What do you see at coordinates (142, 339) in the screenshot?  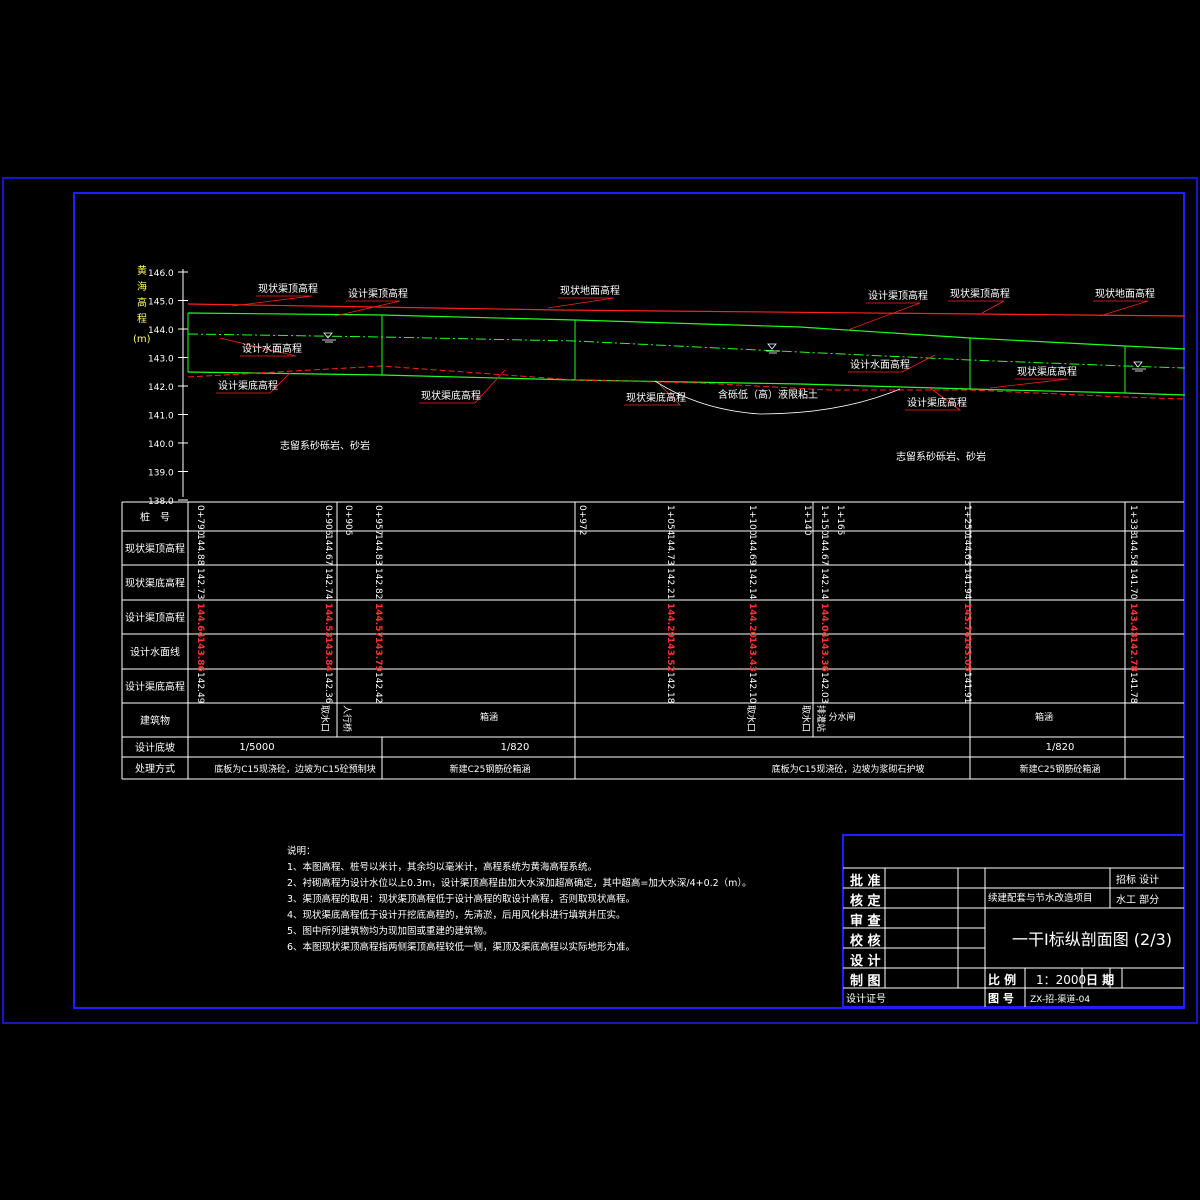 I see `axis-title-5: (m)` at bounding box center [142, 339].